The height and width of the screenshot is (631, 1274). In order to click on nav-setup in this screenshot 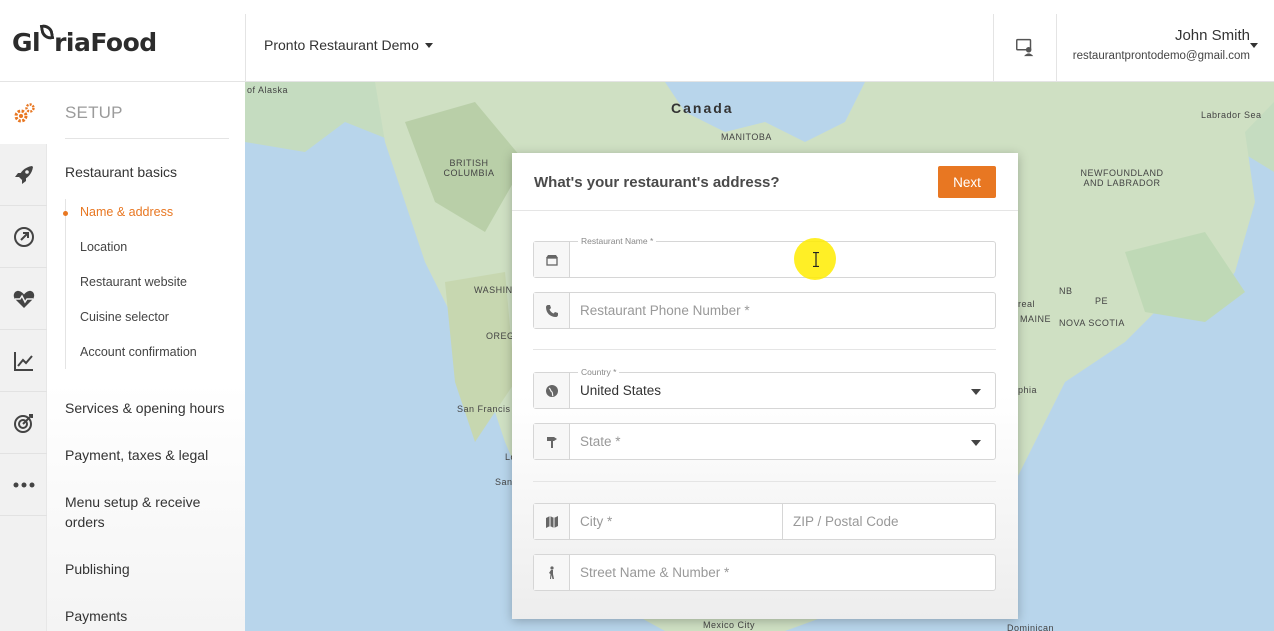, I will do `click(23, 113)`.